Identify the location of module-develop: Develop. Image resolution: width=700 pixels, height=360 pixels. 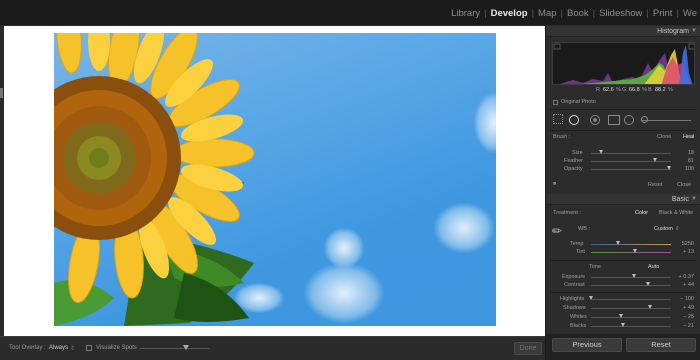
(509, 13).